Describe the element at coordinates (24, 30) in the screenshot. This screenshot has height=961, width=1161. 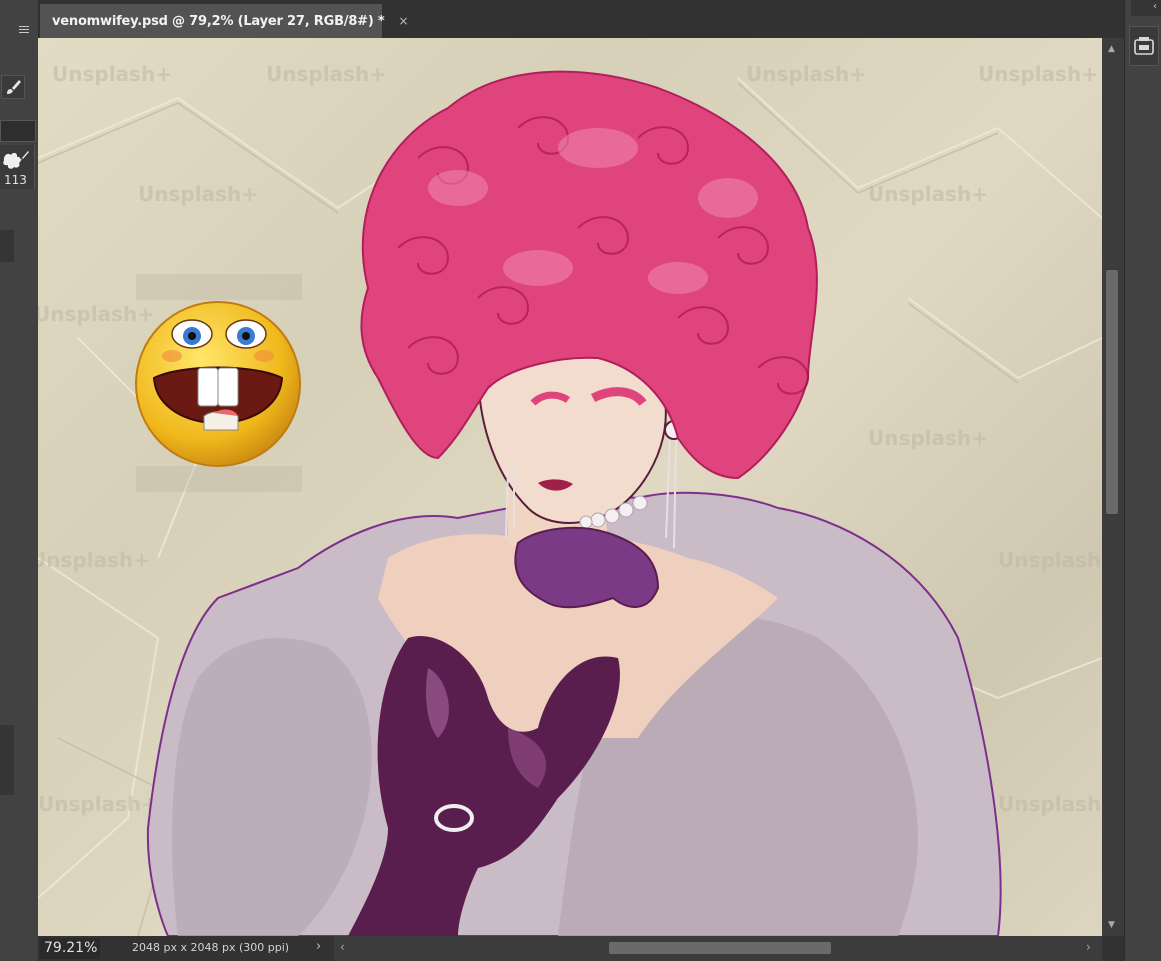
I see `menu-icon` at that location.